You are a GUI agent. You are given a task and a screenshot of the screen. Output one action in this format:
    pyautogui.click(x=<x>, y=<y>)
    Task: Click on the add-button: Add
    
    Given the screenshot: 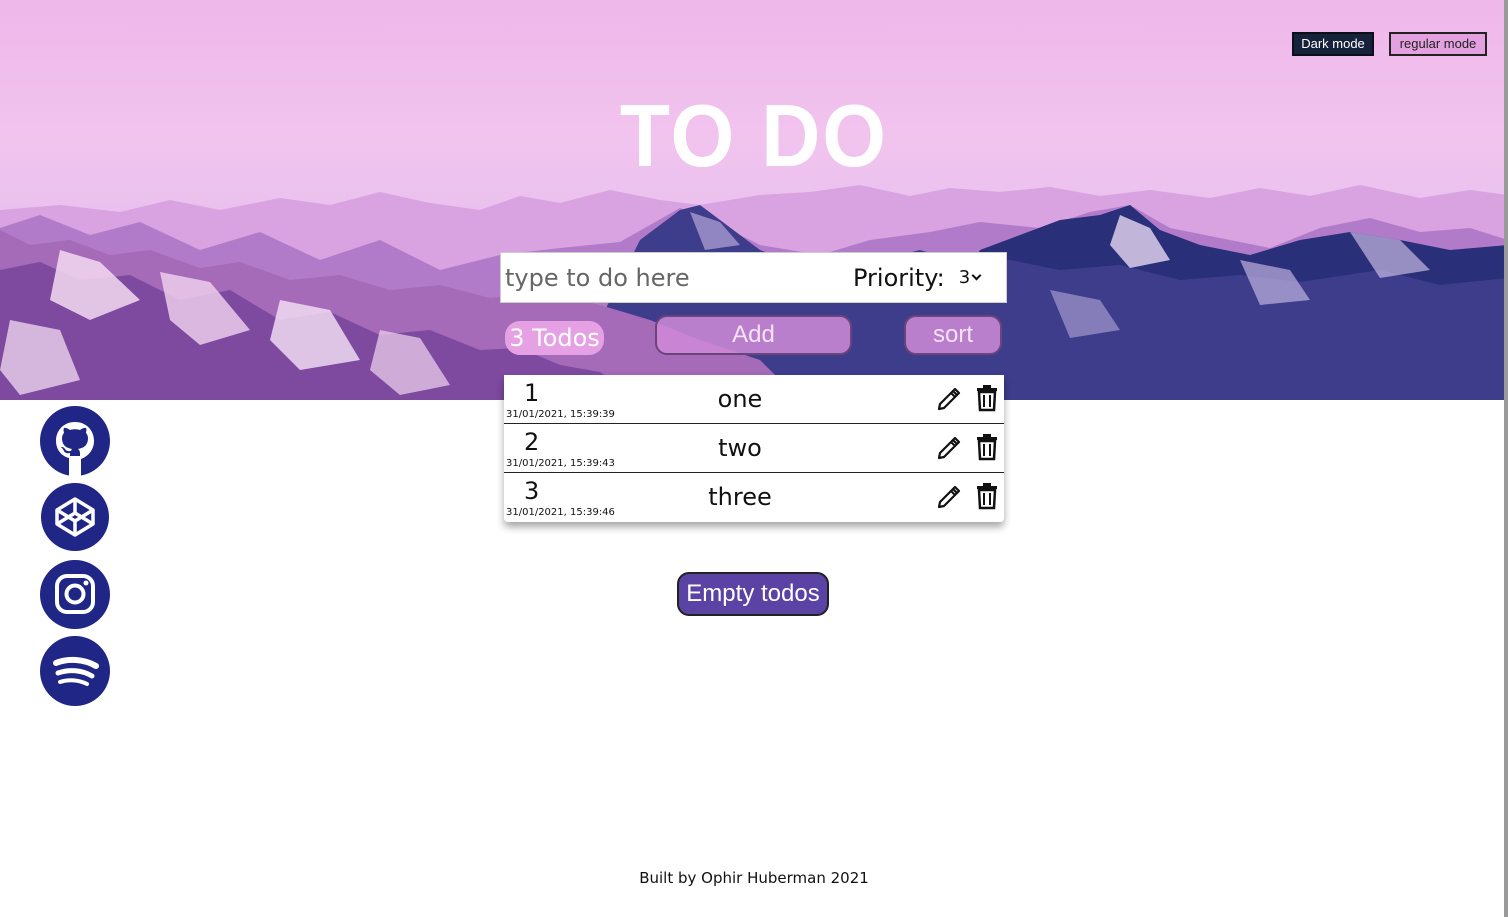 What is the action you would take?
    pyautogui.click(x=753, y=335)
    